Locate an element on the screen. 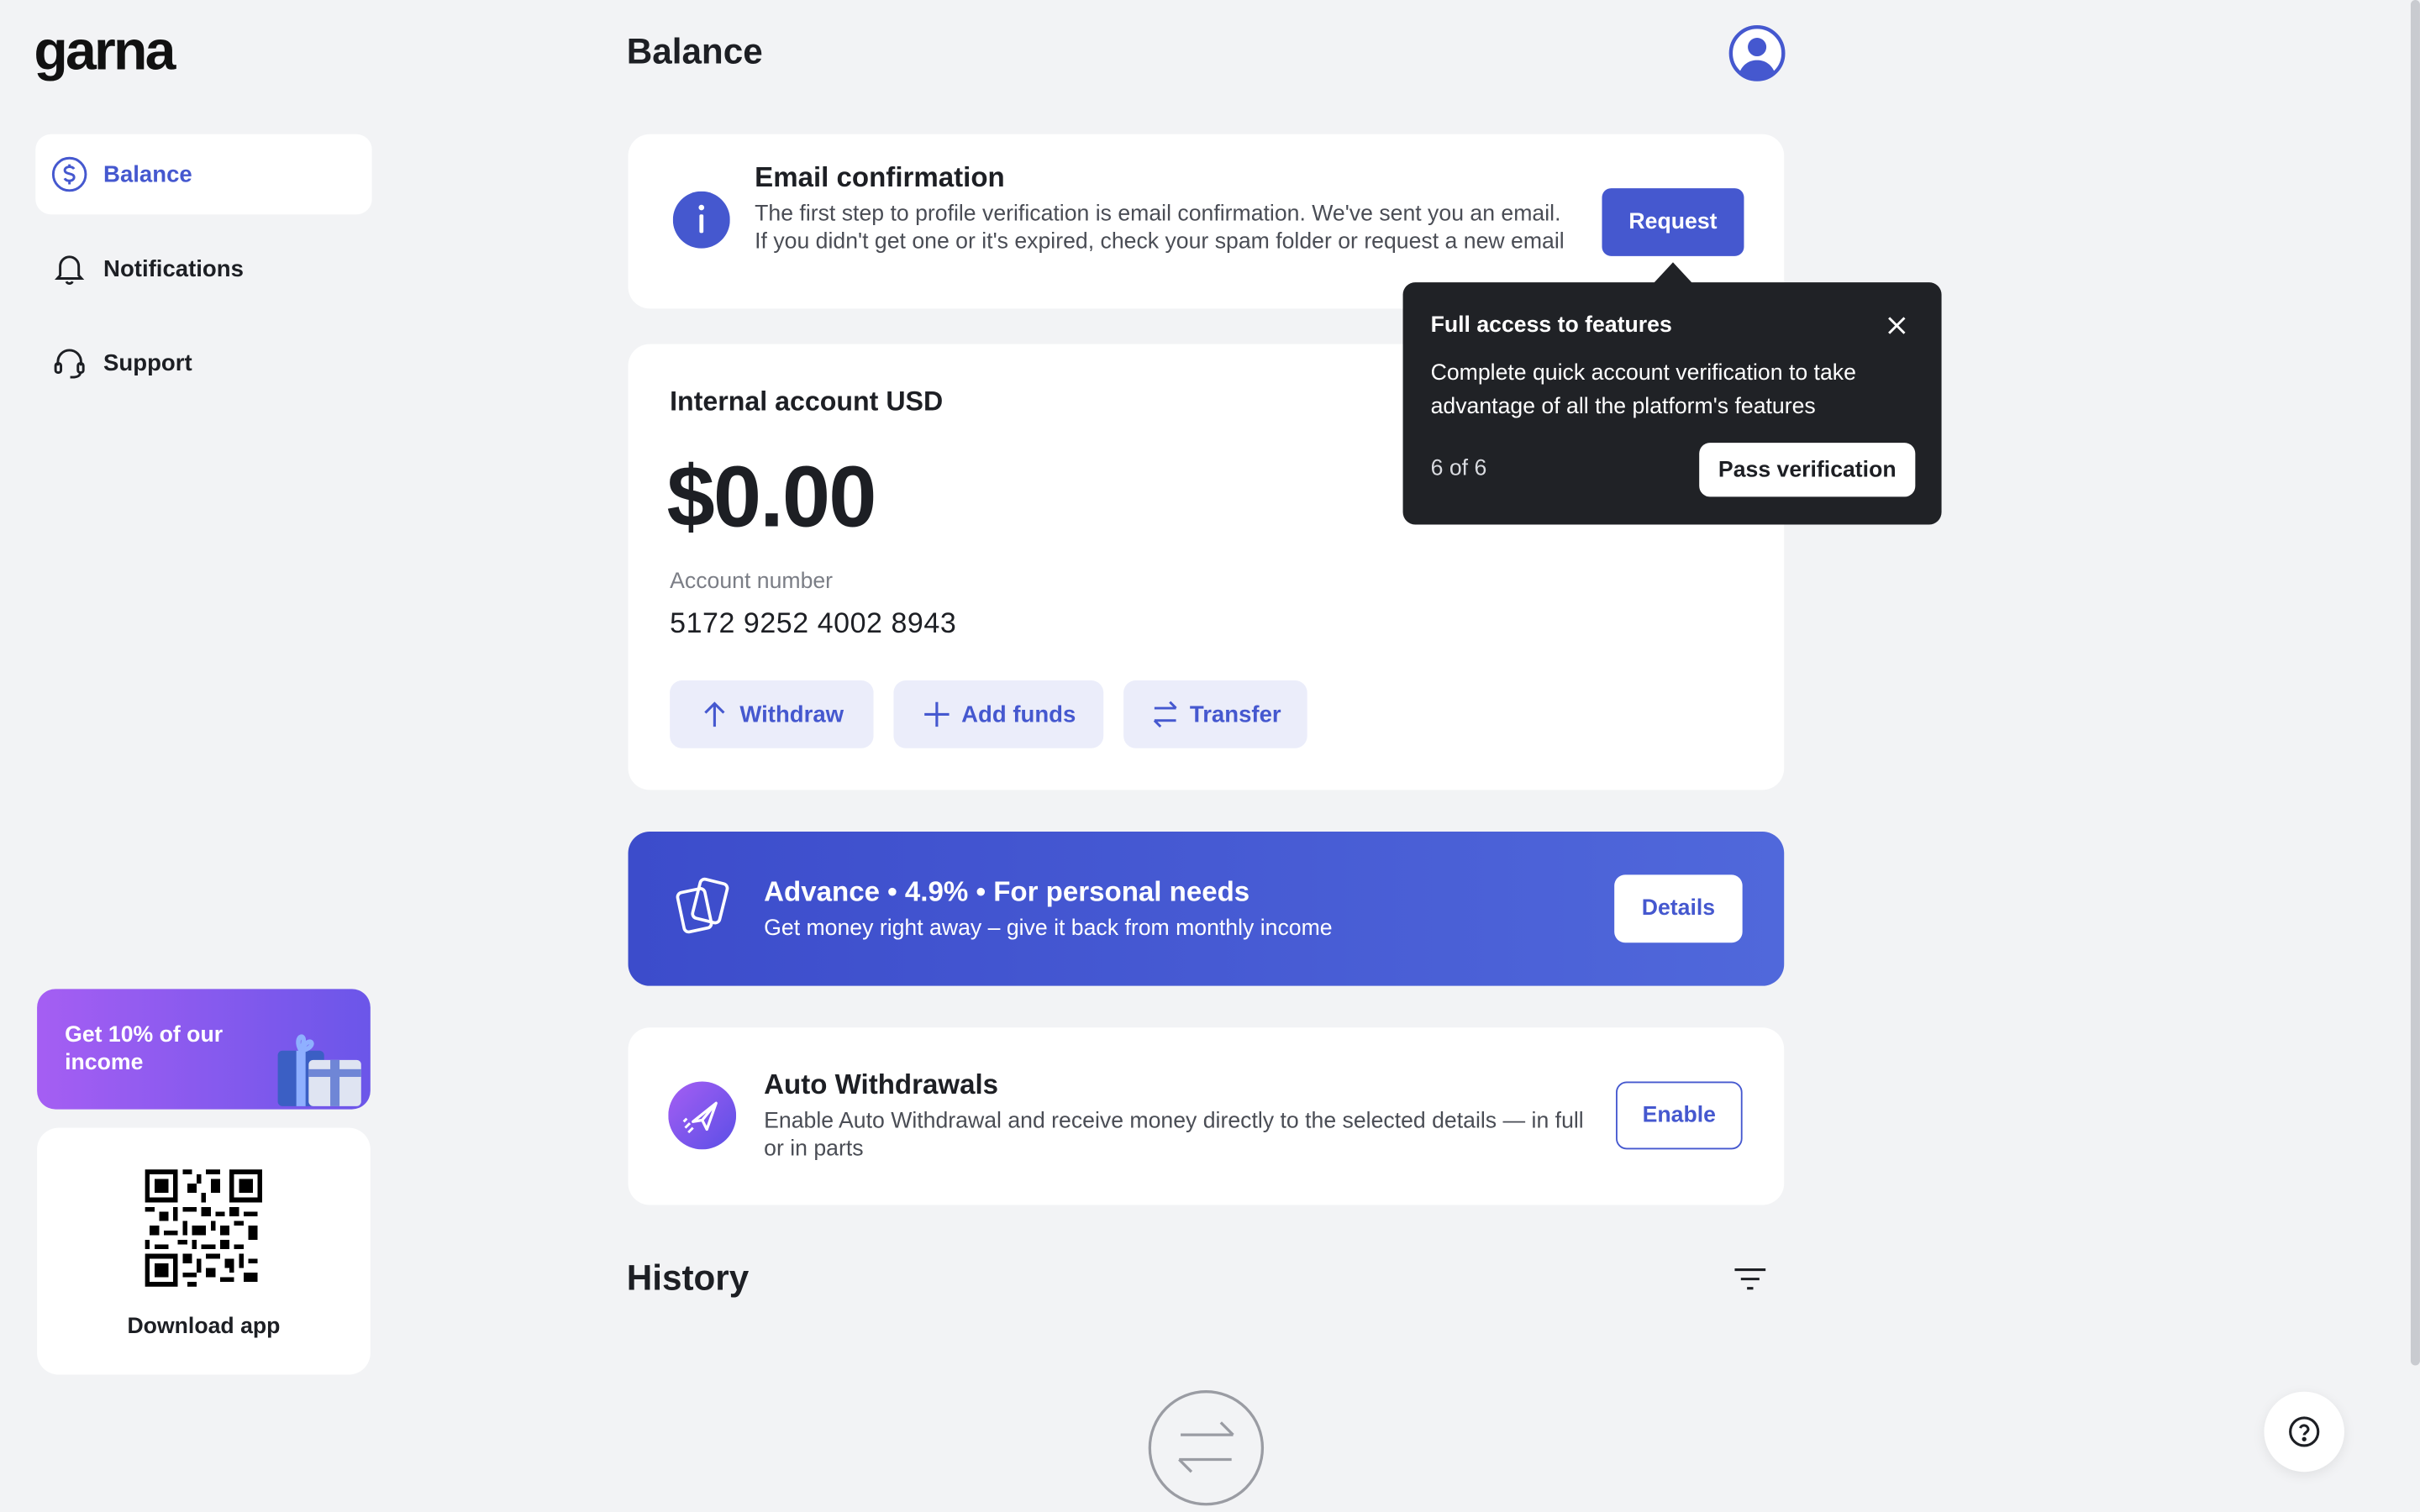  transfer-arrows-icon is located at coordinates (1206, 1448).